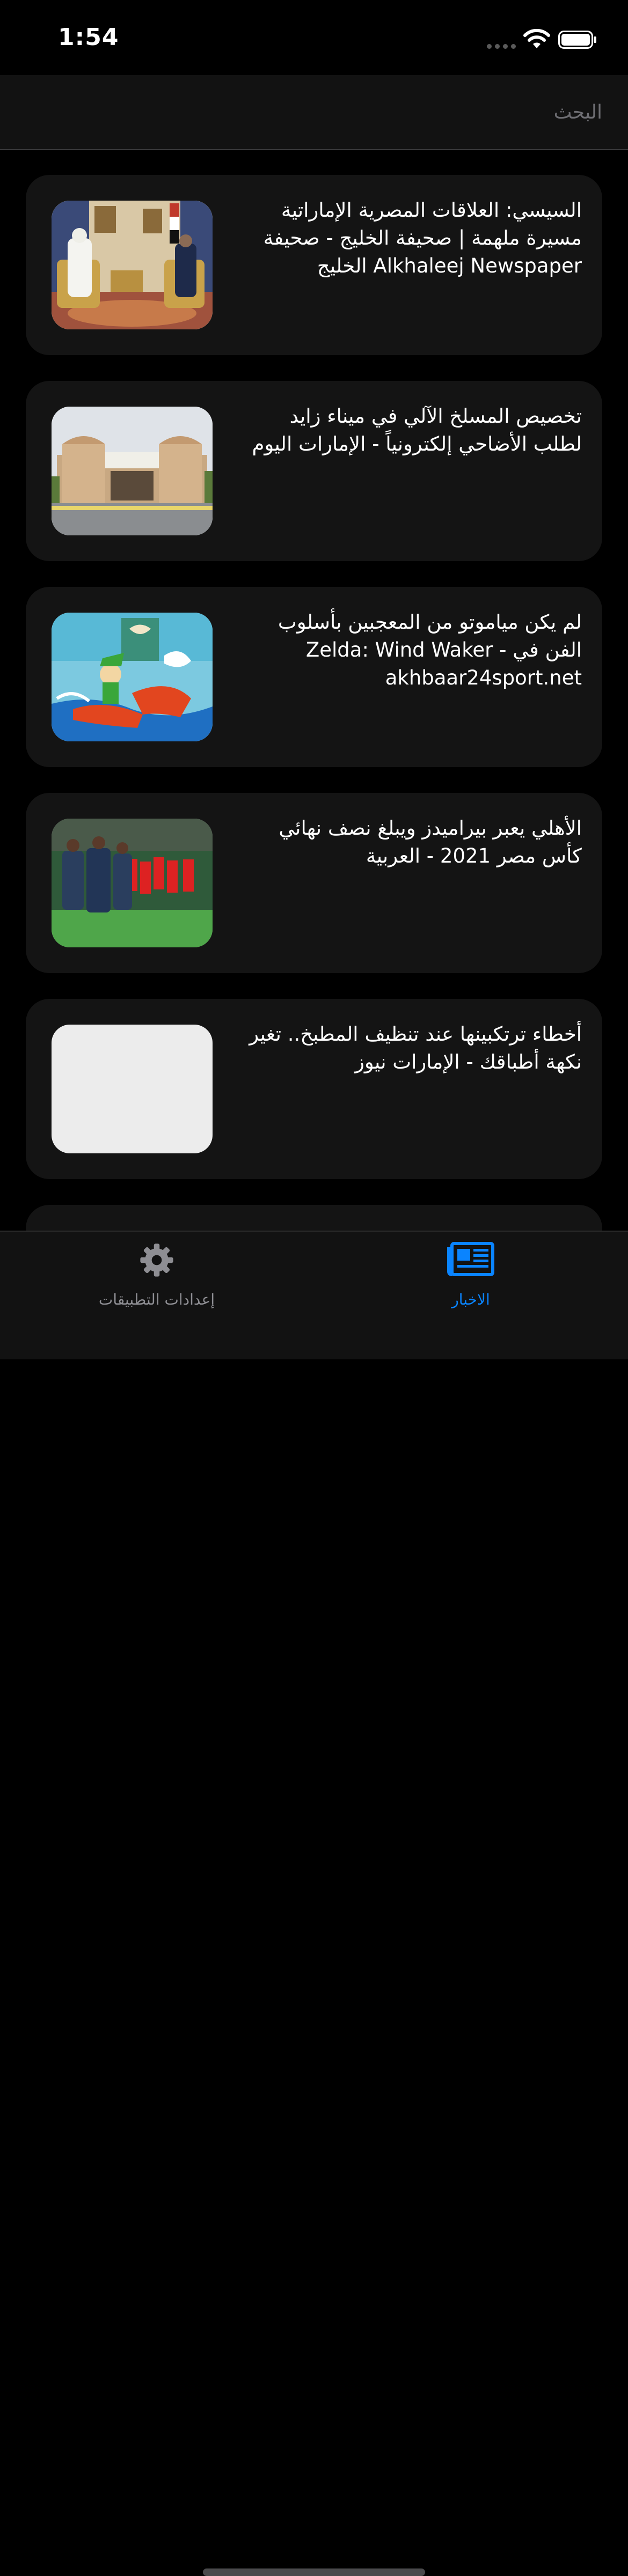 Image resolution: width=628 pixels, height=2576 pixels. Describe the element at coordinates (501, 46) in the screenshot. I see `cellular-signal-icon` at that location.